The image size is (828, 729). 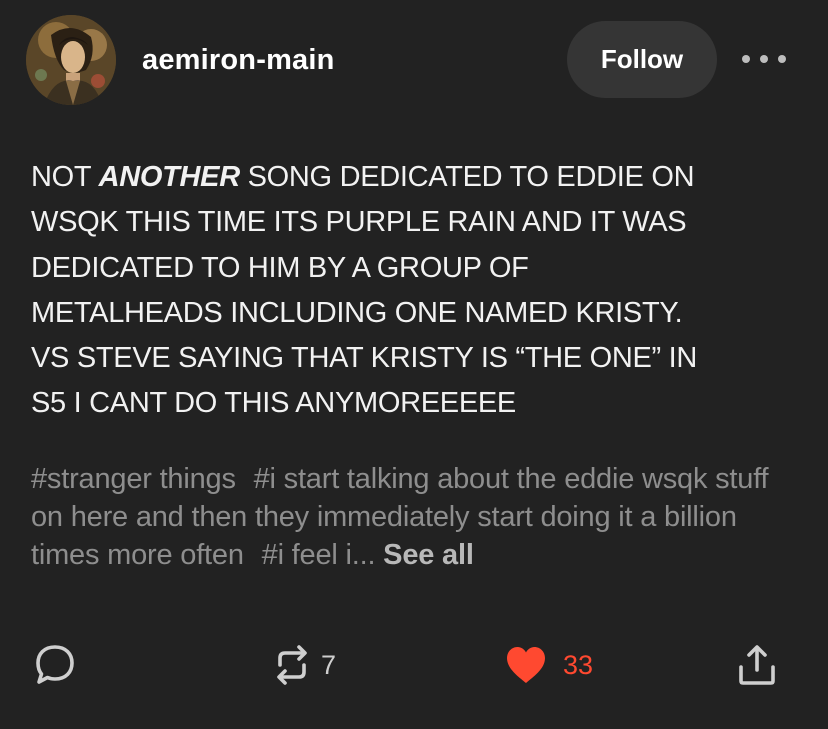 I want to click on body-line: DEDICATED TO HIM BY A GROUP OF, so click(x=280, y=267).